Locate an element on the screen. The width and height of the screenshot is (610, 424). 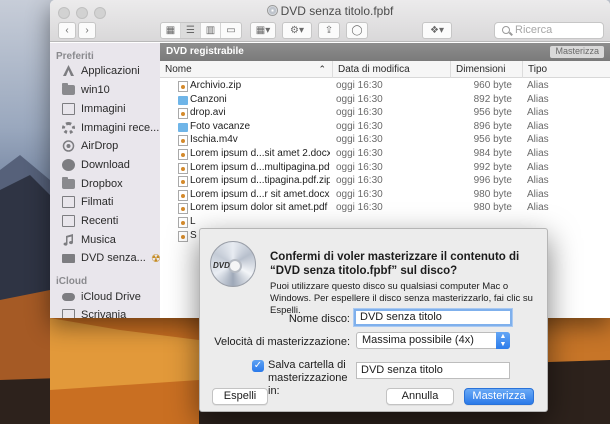
file-row: L is located at coordinates (385, 222).